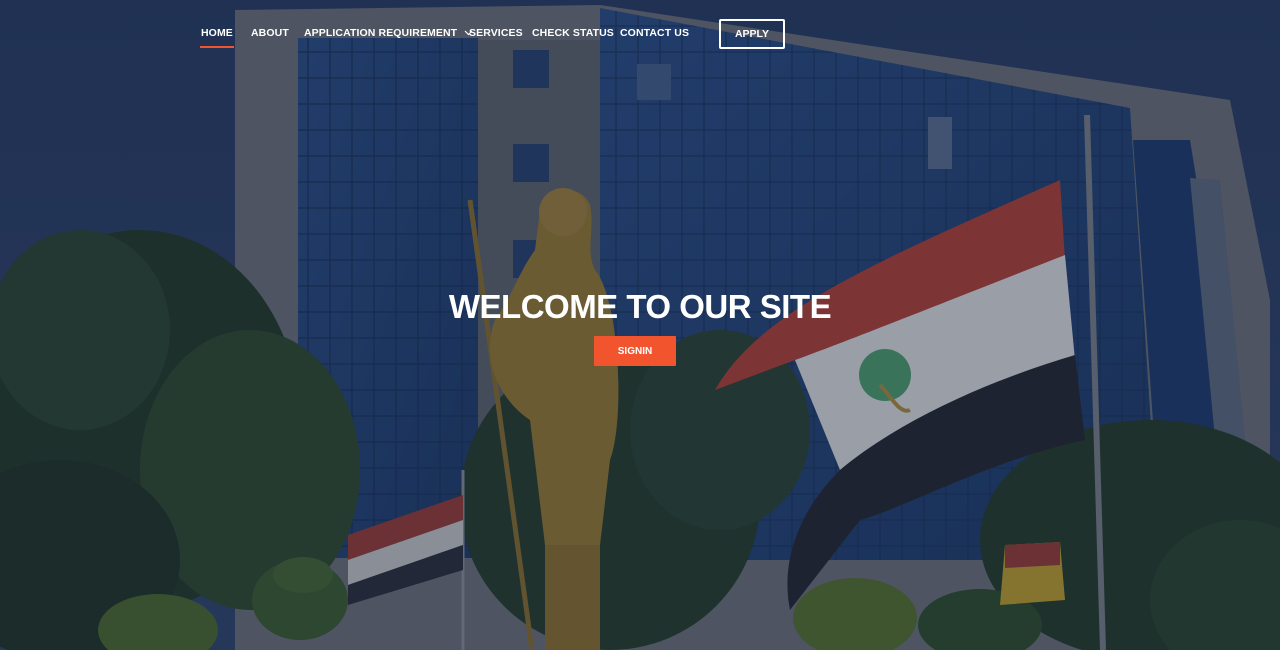 This screenshot has width=1280, height=650. Describe the element at coordinates (752, 34) in the screenshot. I see `apply-button: APPLY` at that location.